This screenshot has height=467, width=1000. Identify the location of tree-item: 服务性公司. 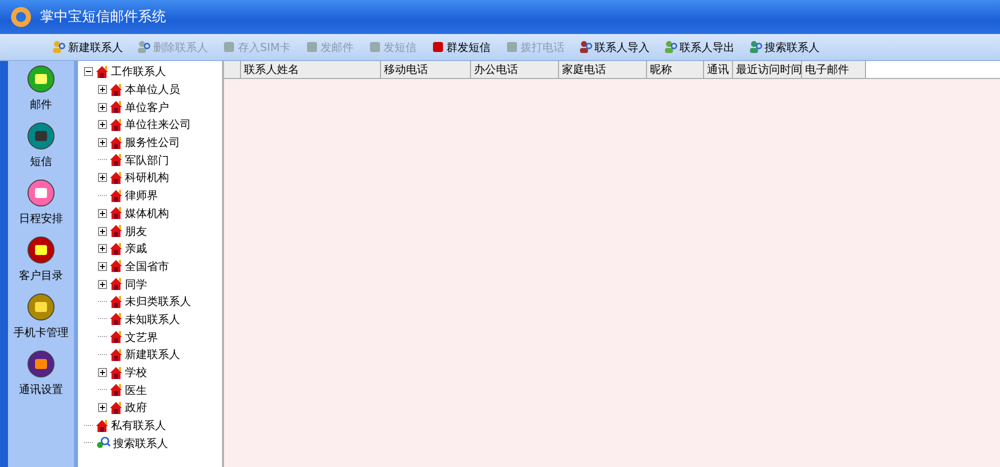
(152, 142).